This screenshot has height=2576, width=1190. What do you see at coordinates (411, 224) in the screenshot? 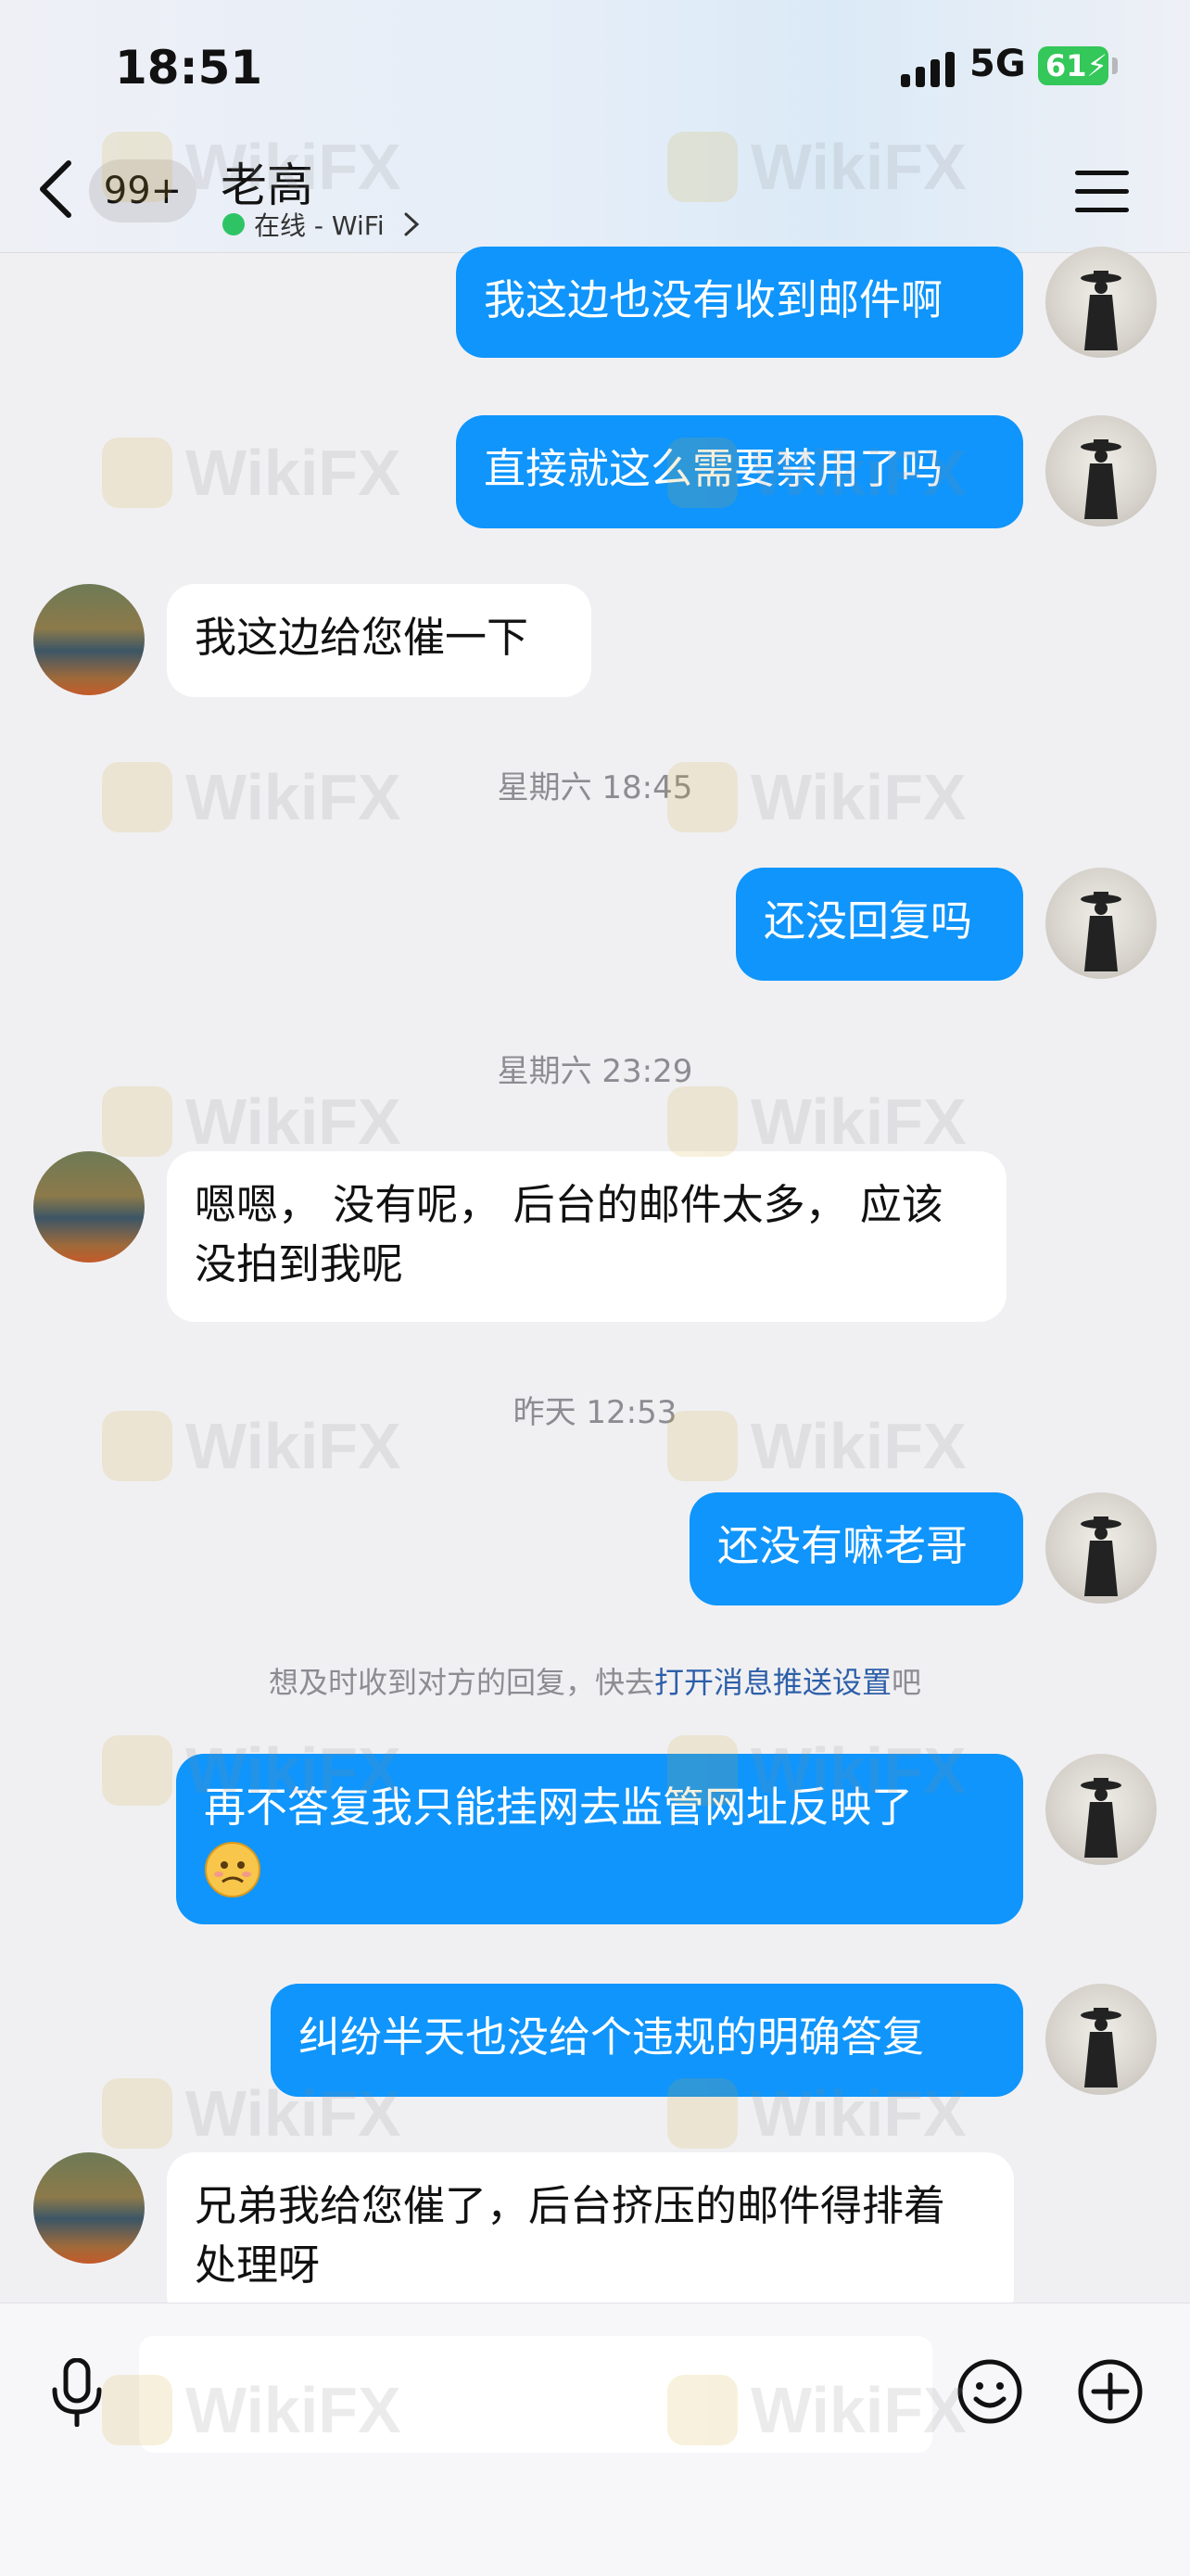
I see `chevron-right-icon` at bounding box center [411, 224].